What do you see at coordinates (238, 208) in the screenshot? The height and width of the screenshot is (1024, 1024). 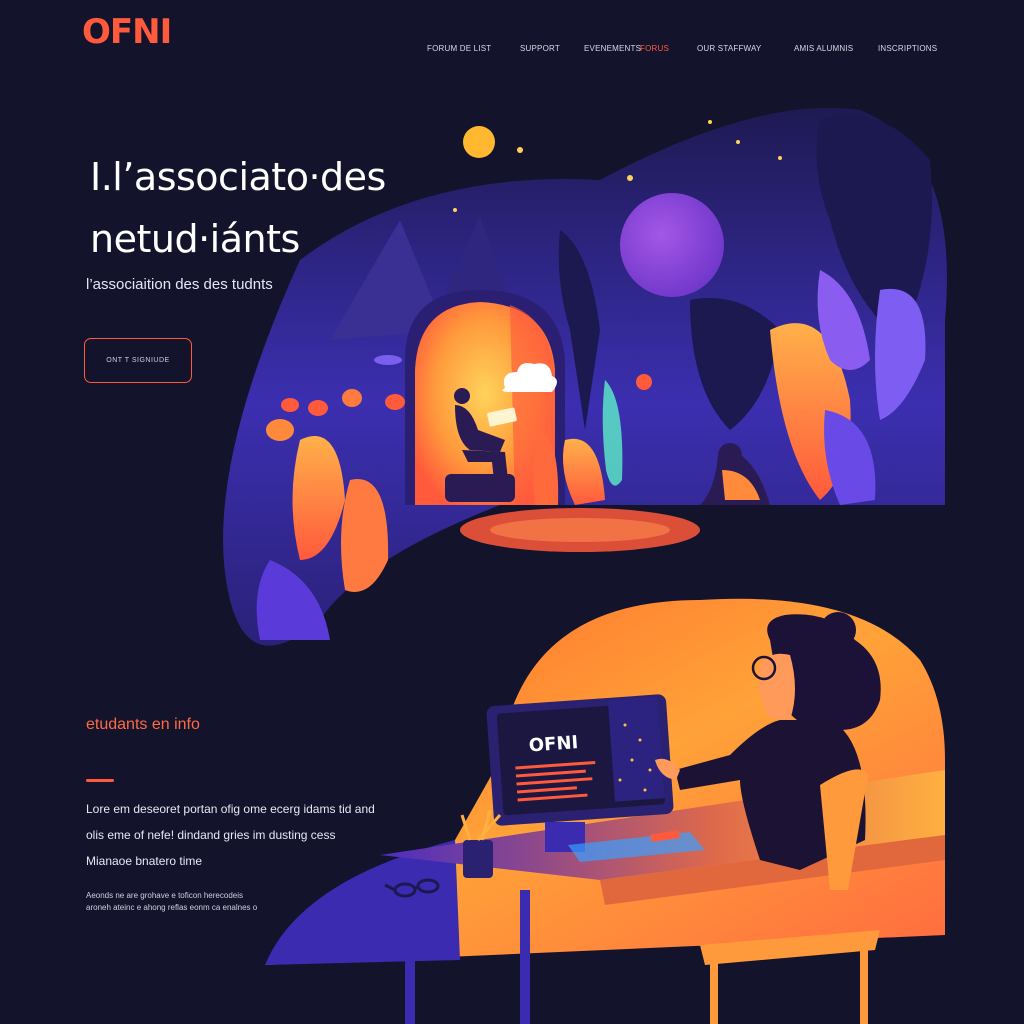 I see `hero-title: I.l’associato·des netud·iánts` at bounding box center [238, 208].